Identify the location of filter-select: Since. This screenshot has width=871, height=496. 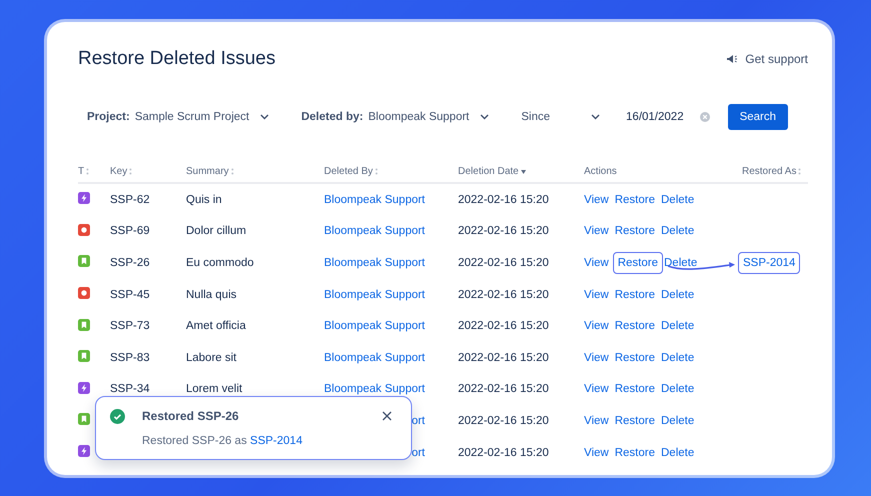
(560, 117).